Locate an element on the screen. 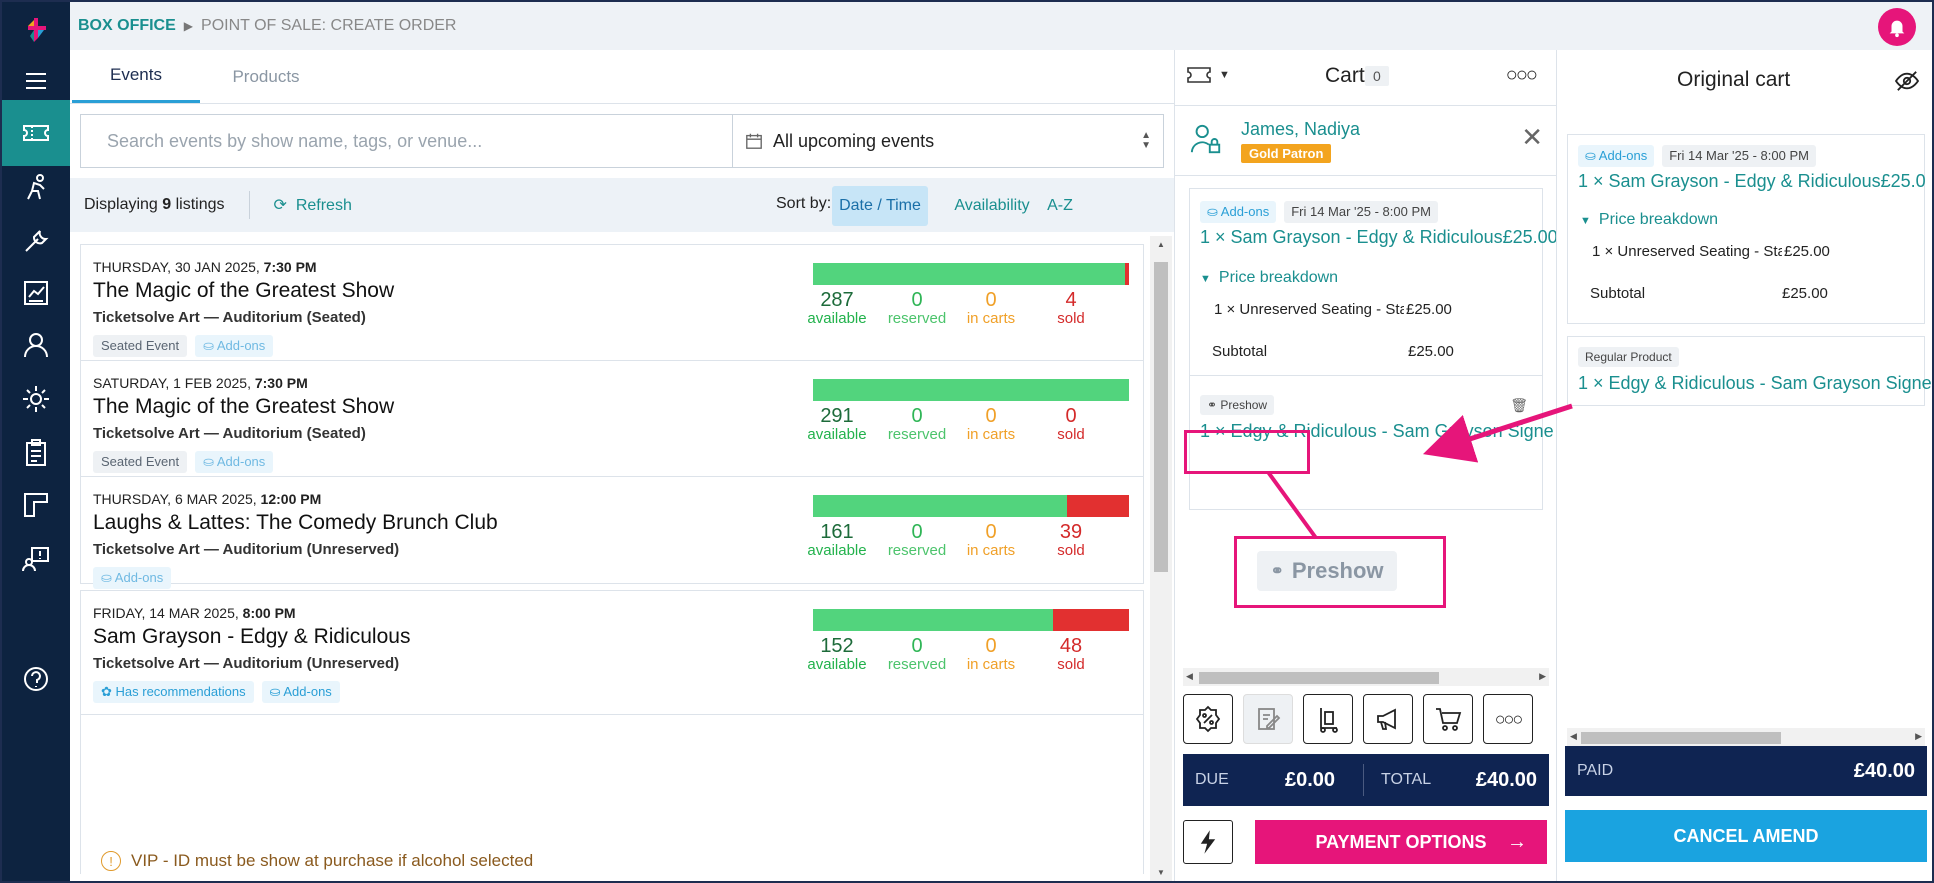 This screenshot has width=1934, height=883. delivery-button is located at coordinates (1328, 719).